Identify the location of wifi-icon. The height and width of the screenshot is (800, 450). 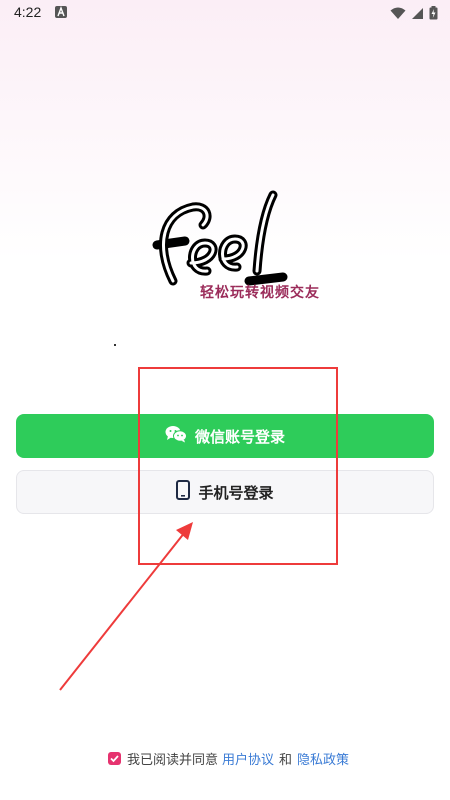
(398, 14).